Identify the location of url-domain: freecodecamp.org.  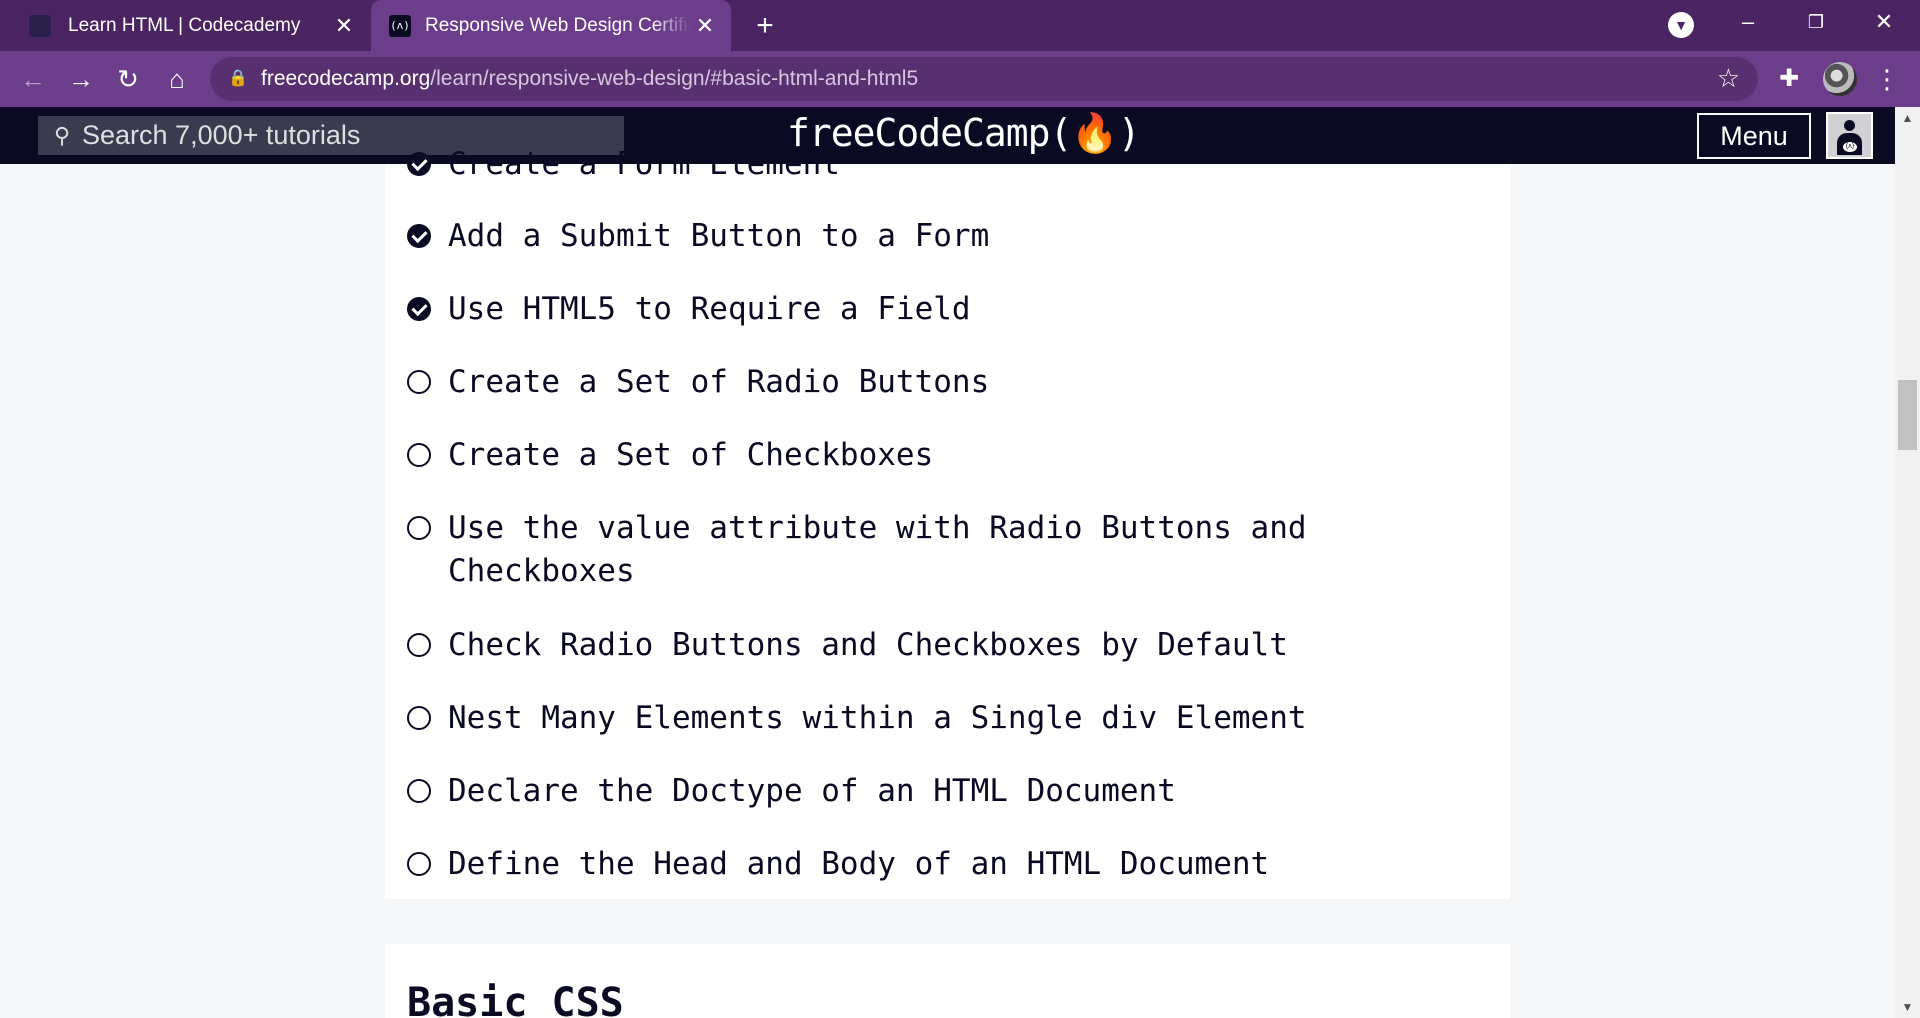
(346, 78).